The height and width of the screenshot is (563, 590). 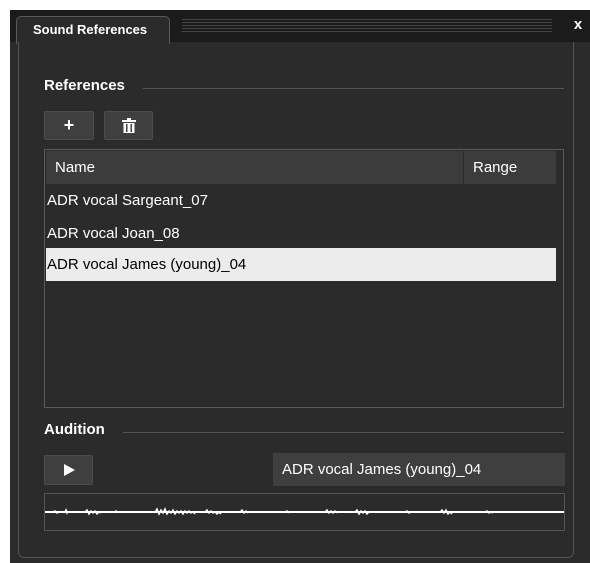 I want to click on play-button, so click(x=68, y=470).